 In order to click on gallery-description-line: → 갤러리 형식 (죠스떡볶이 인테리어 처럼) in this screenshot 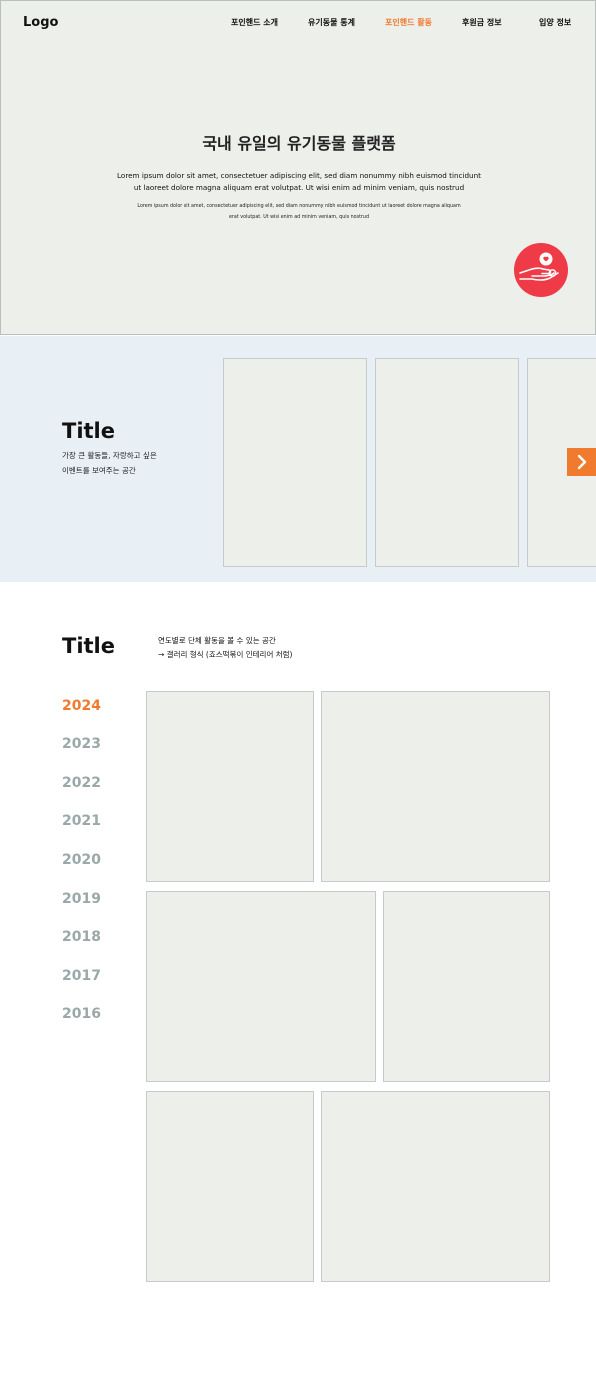, I will do `click(225, 654)`.